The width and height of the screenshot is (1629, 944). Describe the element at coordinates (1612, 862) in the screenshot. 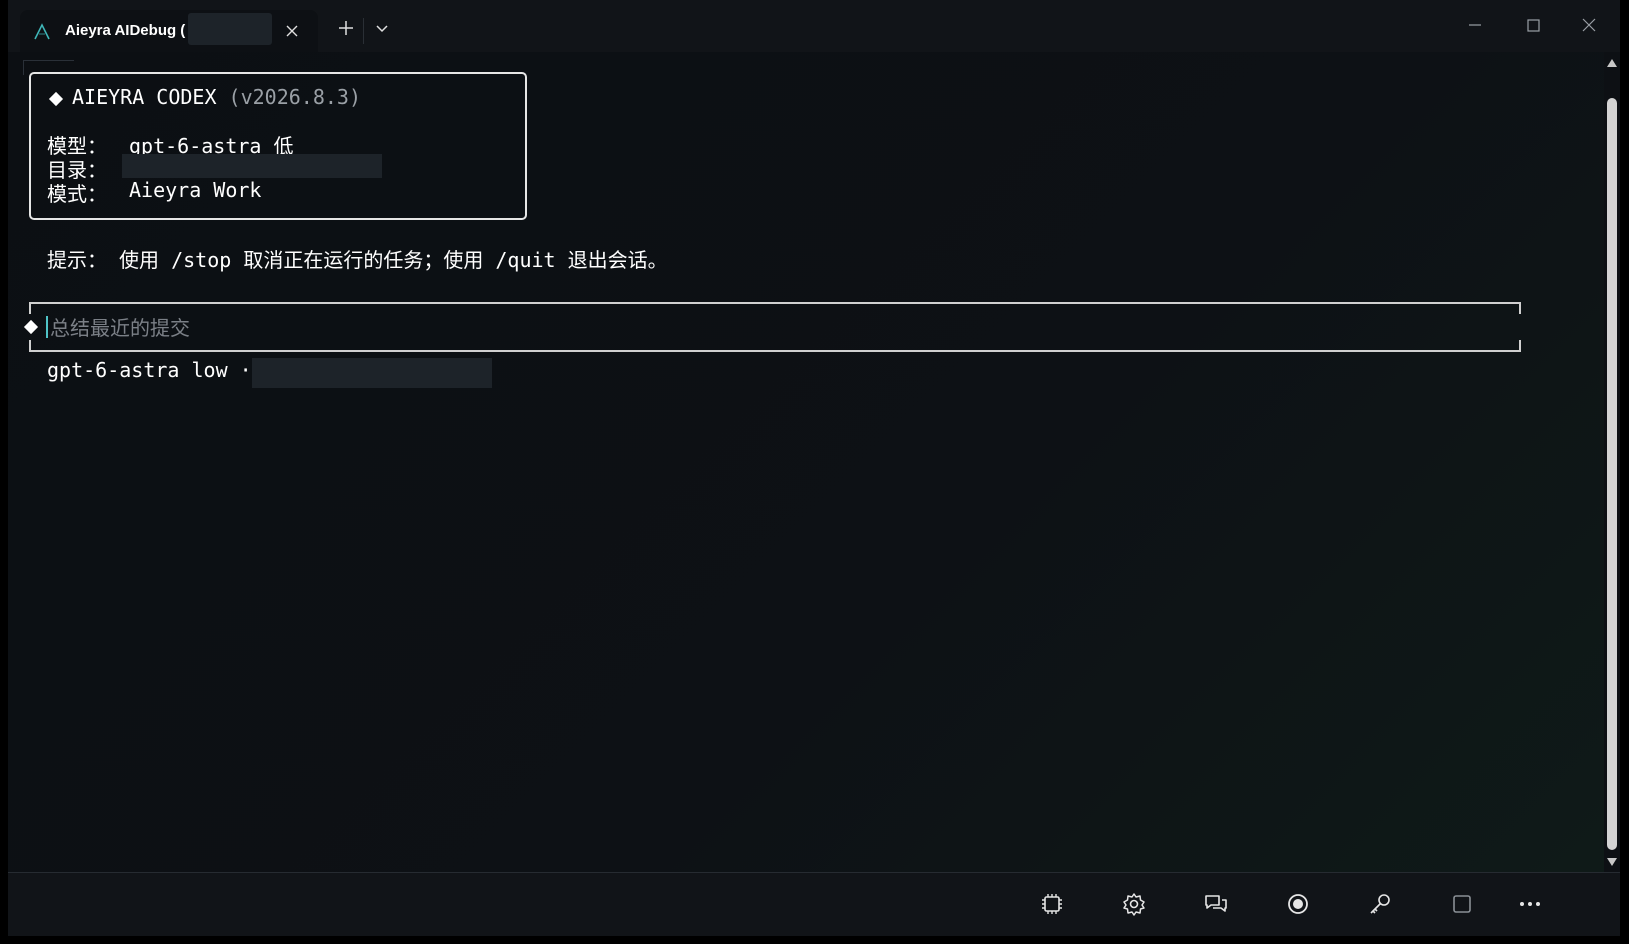

I see `scroll-down-arrow-icon` at that location.